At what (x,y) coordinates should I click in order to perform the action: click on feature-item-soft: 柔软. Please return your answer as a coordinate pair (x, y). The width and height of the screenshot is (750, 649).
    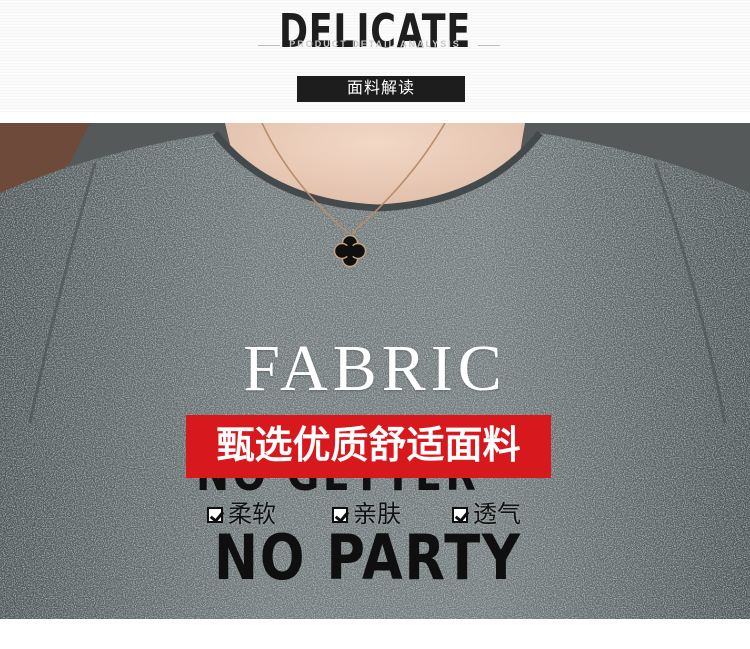
    Looking at the image, I should click on (241, 515).